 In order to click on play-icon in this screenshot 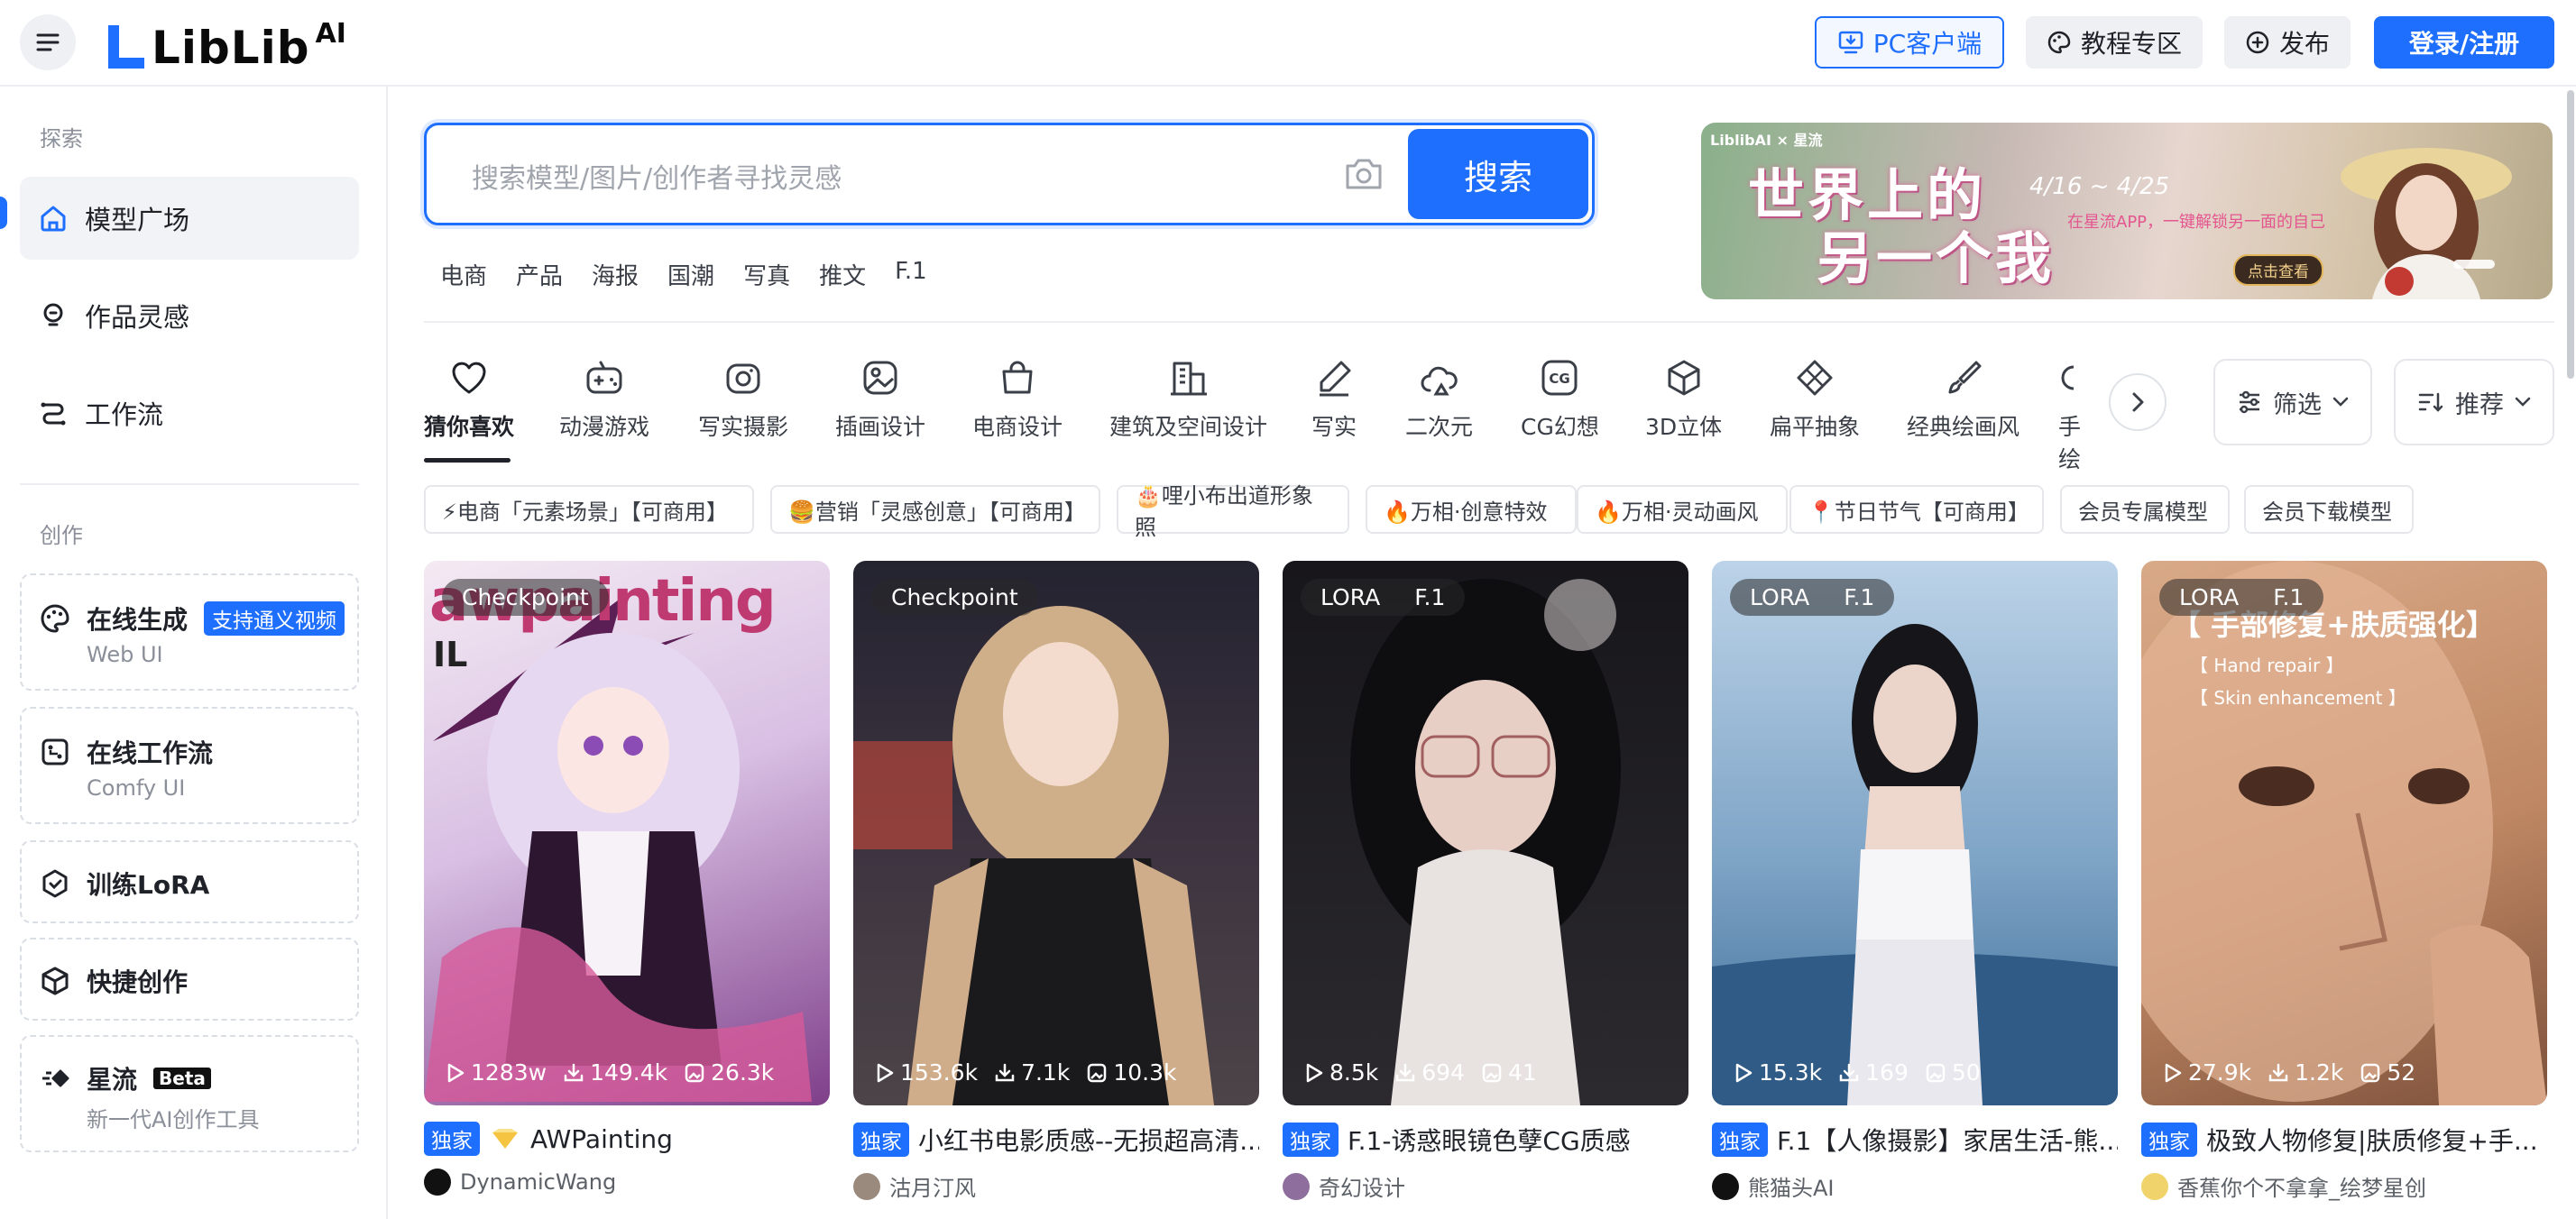, I will do `click(2173, 1072)`.